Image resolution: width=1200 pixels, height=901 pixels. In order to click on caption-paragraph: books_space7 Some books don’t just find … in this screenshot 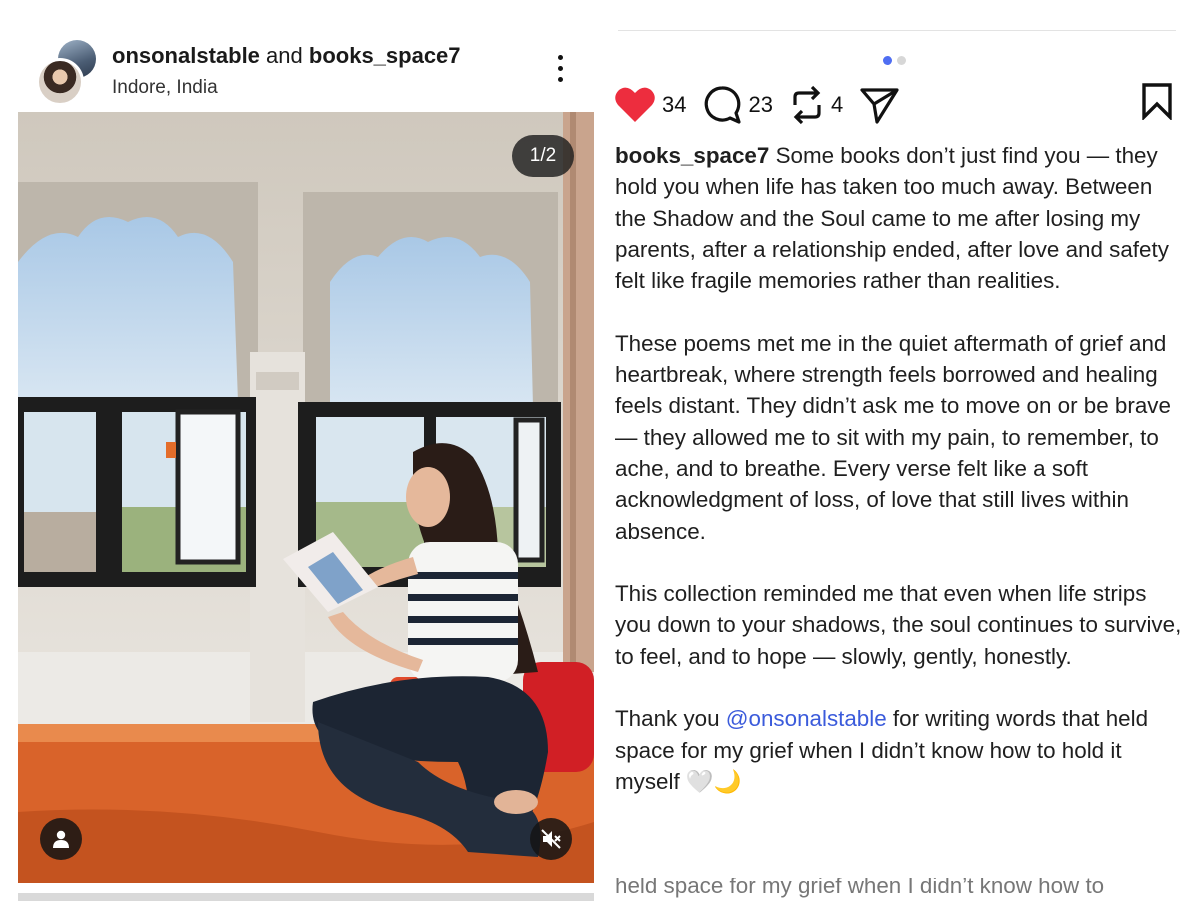, I will do `click(900, 218)`.